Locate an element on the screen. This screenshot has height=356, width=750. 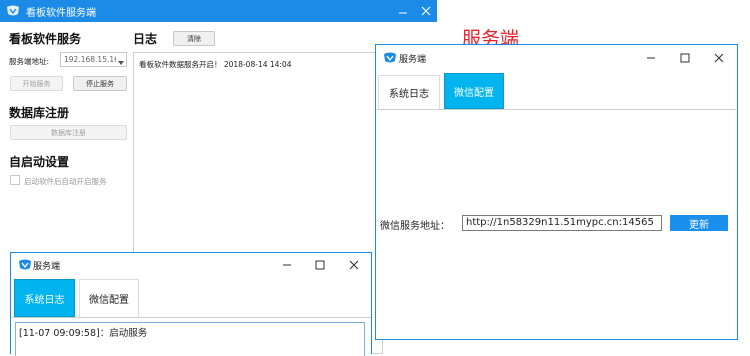
bottom-tab-panel: [11-07 09:09:58]：启动服务 is located at coordinates (191, 336).